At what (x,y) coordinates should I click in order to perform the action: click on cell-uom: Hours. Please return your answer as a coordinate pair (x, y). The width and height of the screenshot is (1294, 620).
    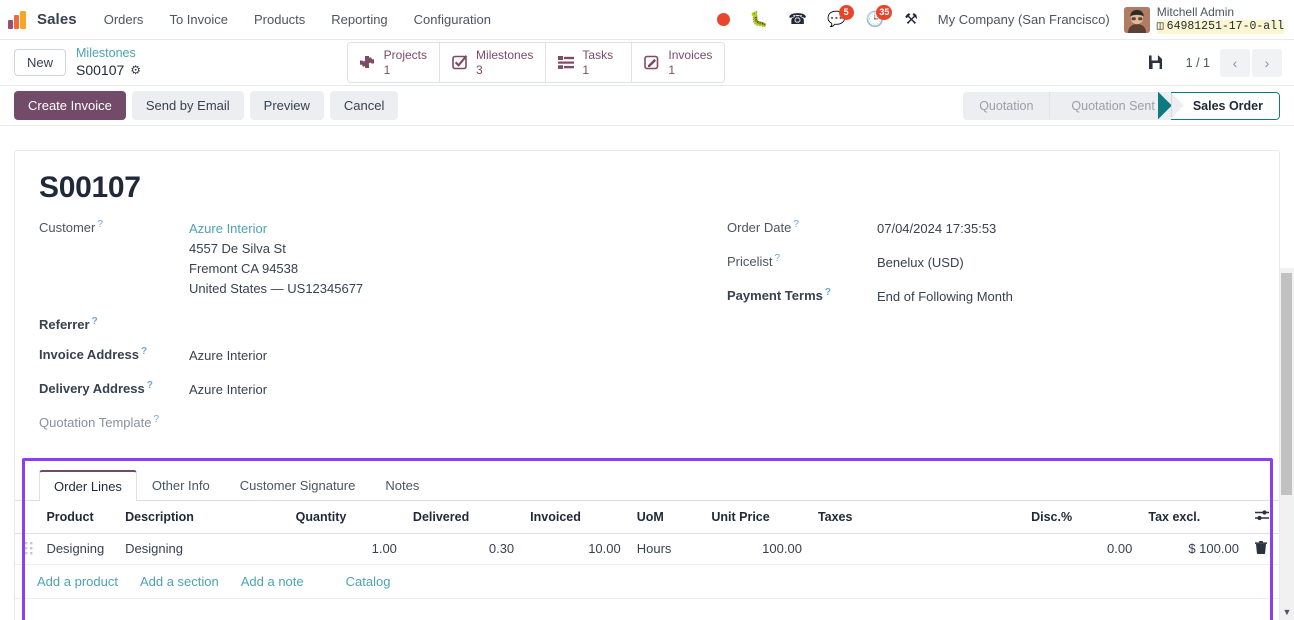
    Looking at the image, I should click on (666, 549).